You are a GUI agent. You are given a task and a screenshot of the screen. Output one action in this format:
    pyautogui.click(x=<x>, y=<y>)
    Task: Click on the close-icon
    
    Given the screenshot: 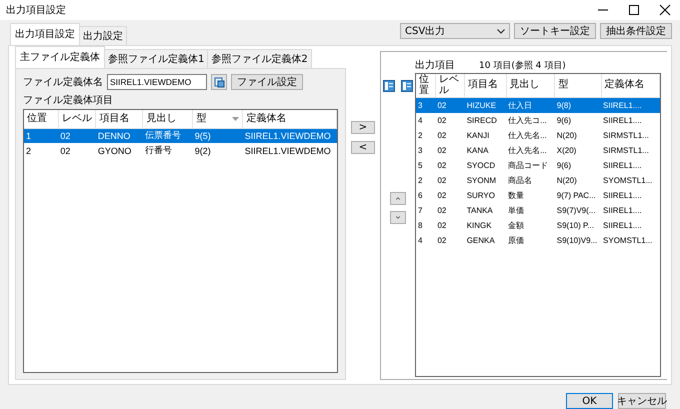 What is the action you would take?
    pyautogui.click(x=665, y=10)
    